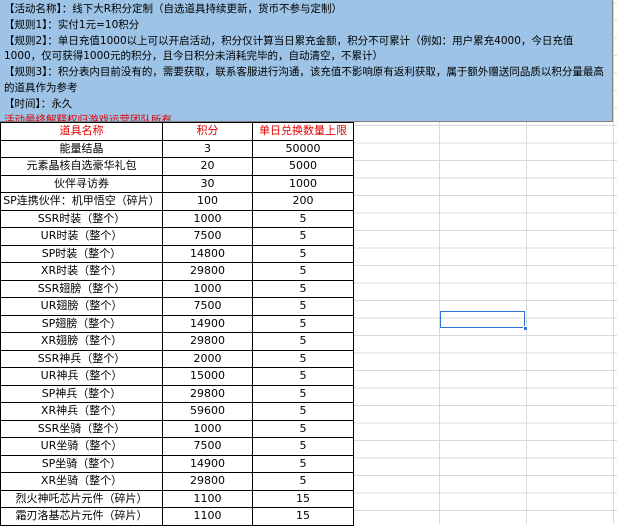 The height and width of the screenshot is (526, 617). What do you see at coordinates (207, 376) in the screenshot?
I see `cell-points: 15000` at bounding box center [207, 376].